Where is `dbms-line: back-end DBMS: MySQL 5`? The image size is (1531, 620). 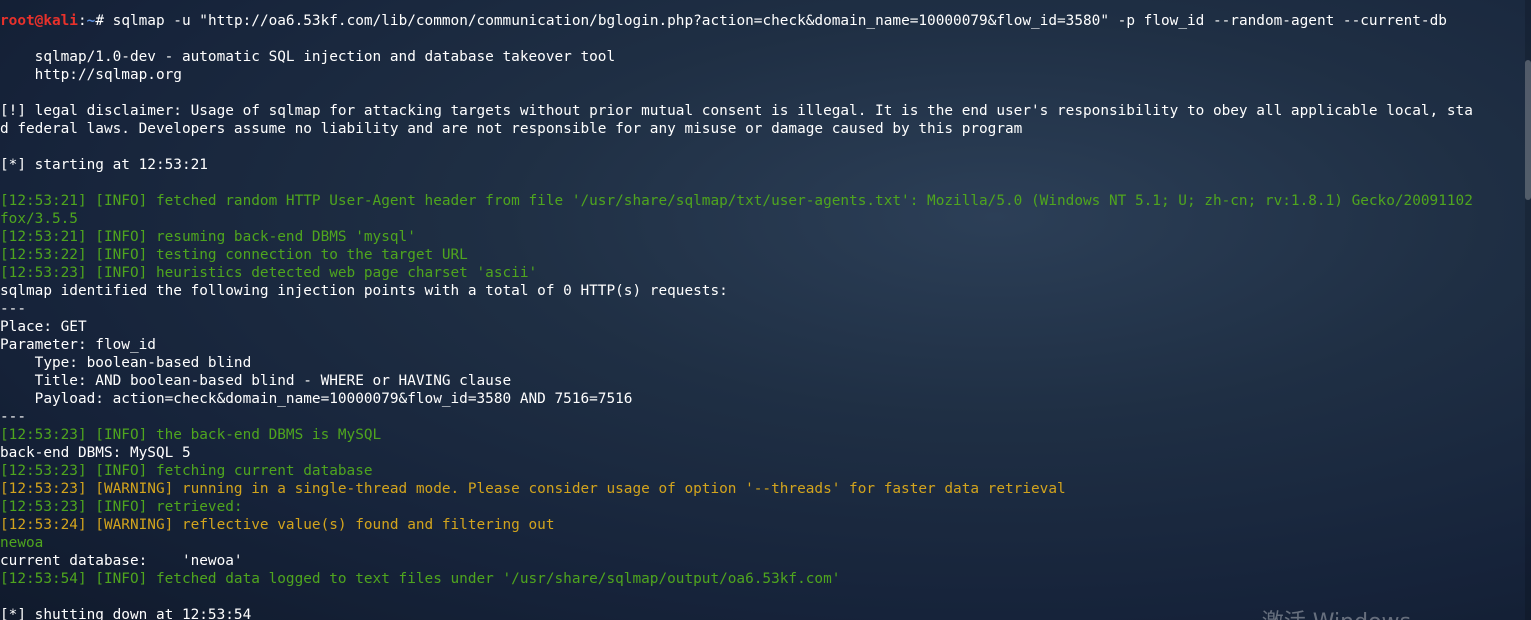 dbms-line: back-end DBMS: MySQL 5 is located at coordinates (95, 453).